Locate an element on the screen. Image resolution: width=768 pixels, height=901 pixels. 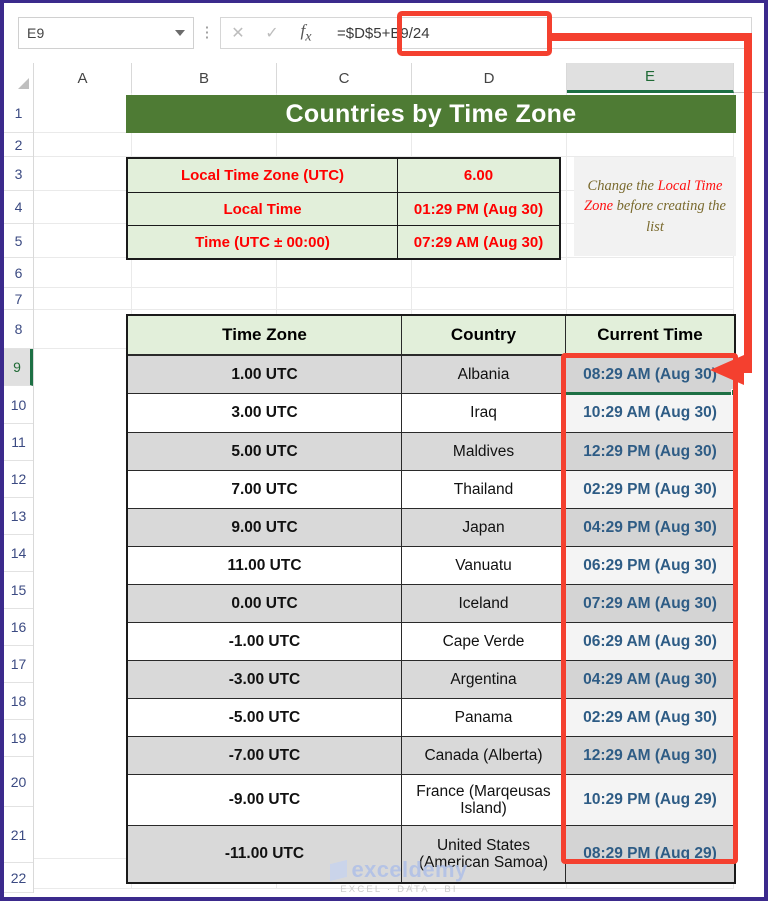
cell-time-zone: 7.00 UTC is located at coordinates (265, 489).